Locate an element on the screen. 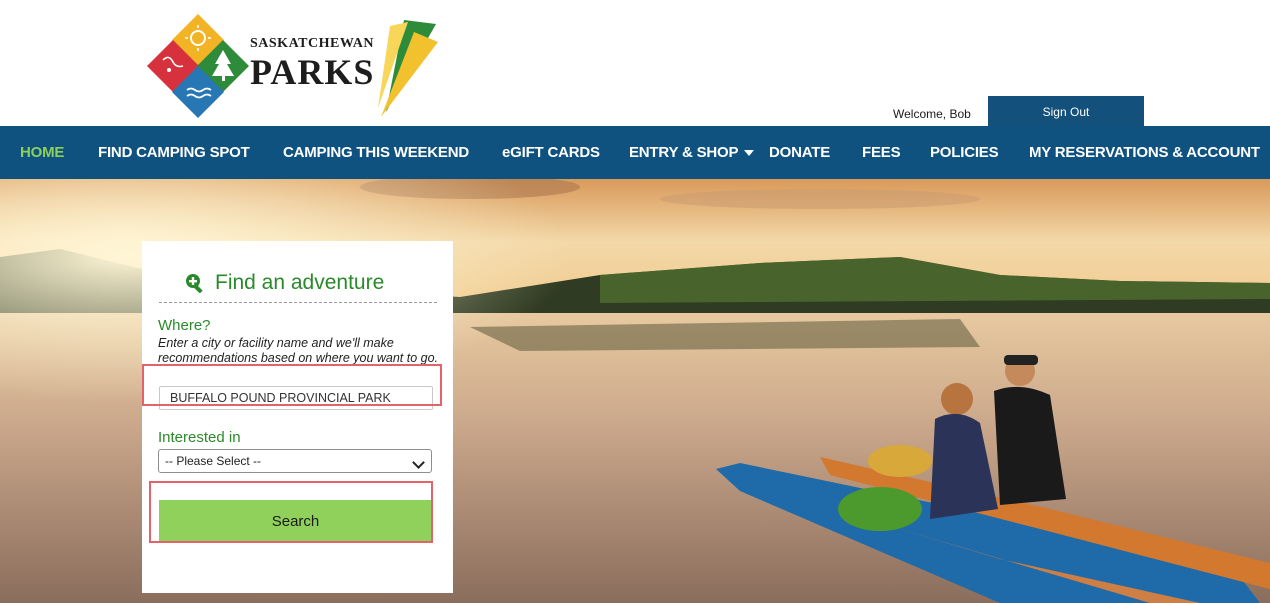 The image size is (1270, 603). welcome-message: Welcome, Bob is located at coordinates (932, 114).